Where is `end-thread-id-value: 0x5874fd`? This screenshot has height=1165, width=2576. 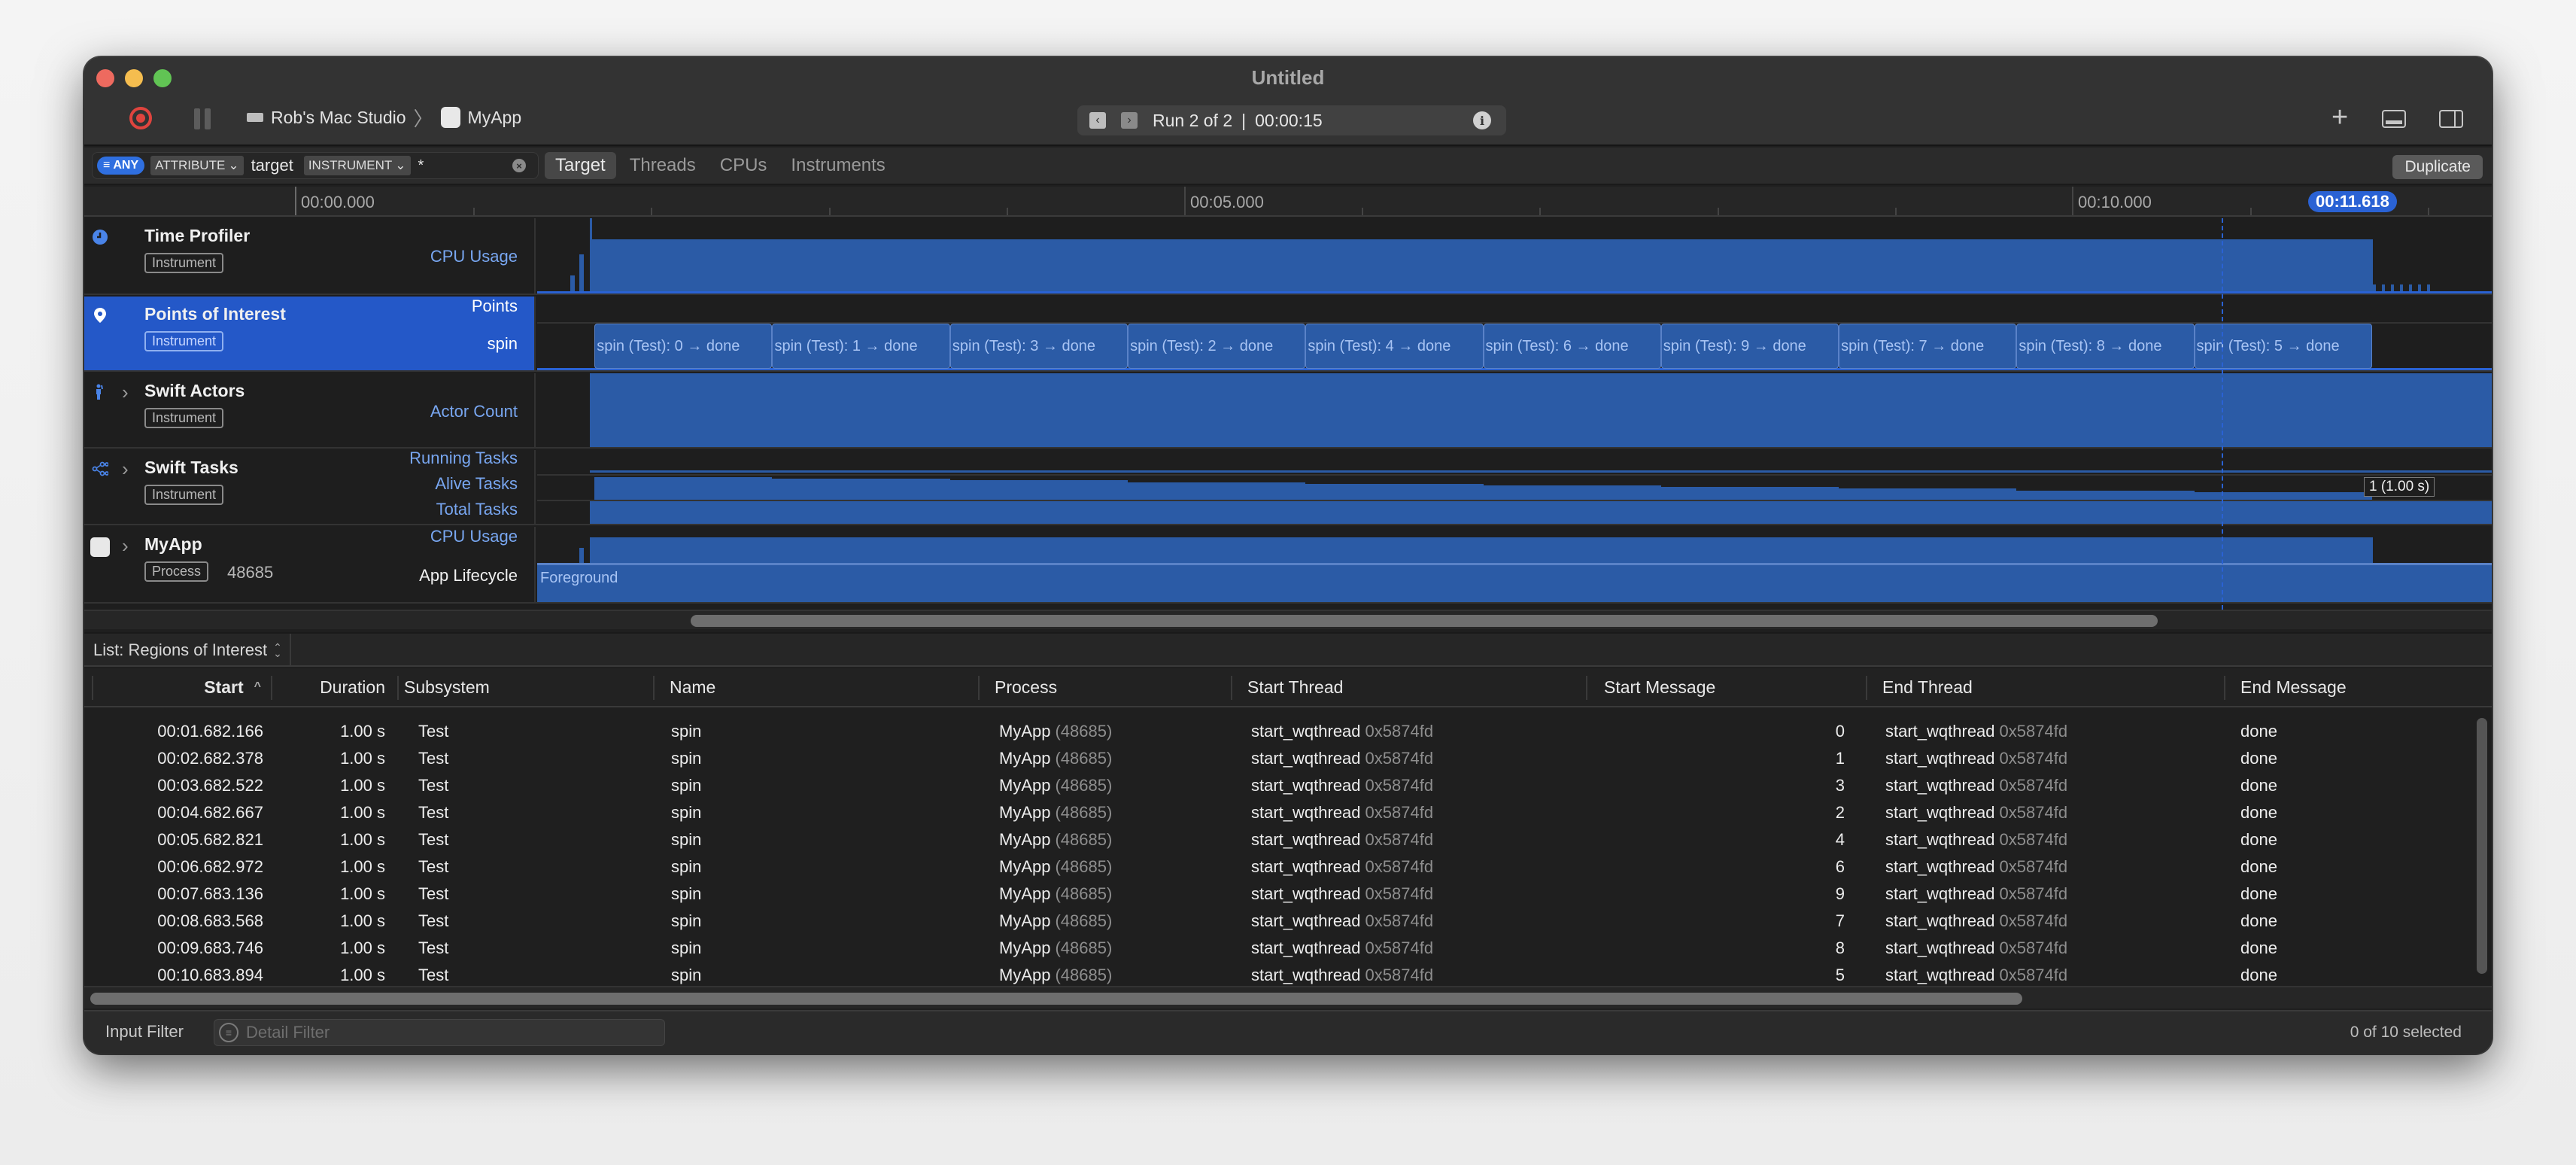
end-thread-id-value: 0x5874fd is located at coordinates (2034, 866).